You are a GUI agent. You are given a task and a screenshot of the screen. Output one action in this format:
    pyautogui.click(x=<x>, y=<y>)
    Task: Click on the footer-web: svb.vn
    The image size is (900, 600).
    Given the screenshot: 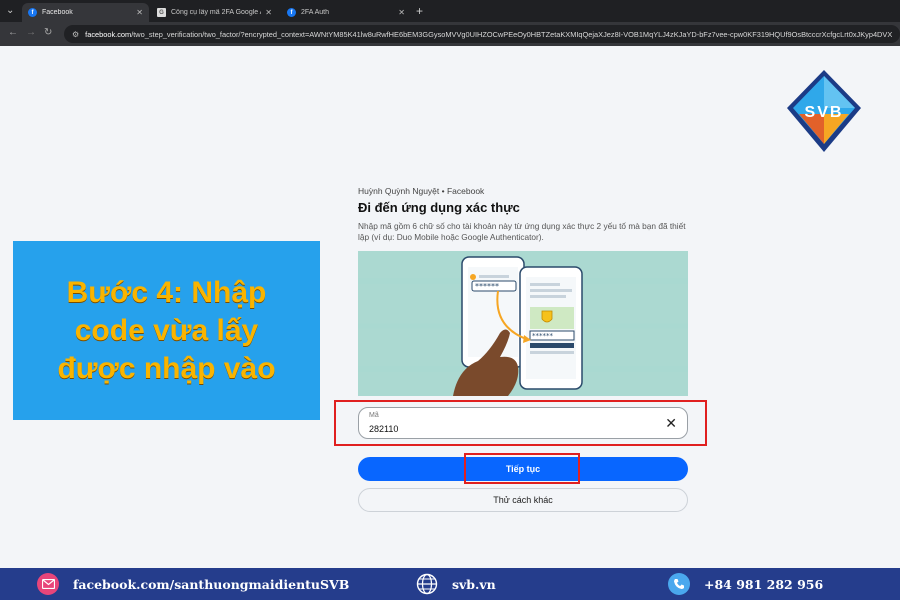 What is the action you would take?
    pyautogui.click(x=456, y=584)
    